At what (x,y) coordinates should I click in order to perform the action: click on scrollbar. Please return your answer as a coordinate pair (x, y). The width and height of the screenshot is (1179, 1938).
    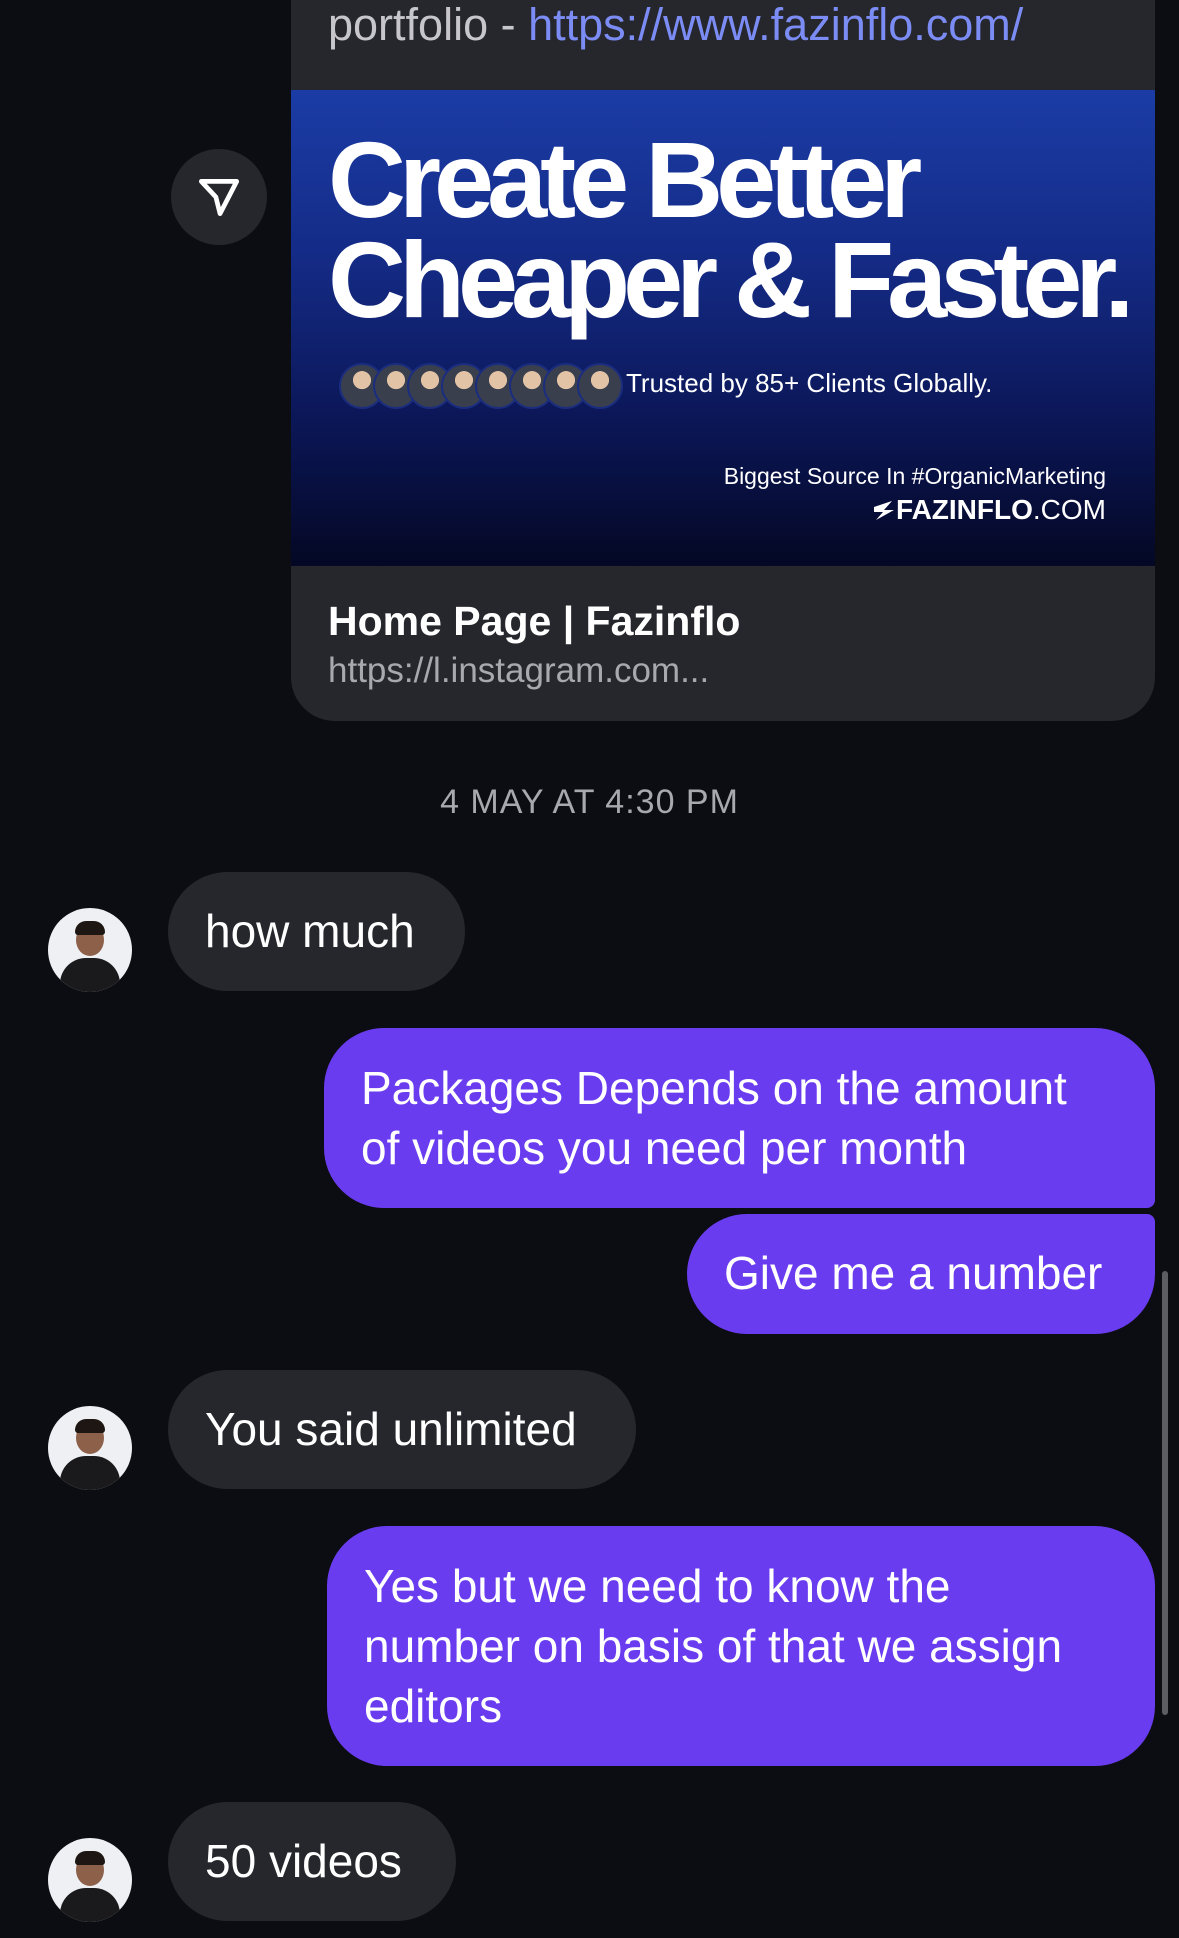
    Looking at the image, I should click on (1165, 1493).